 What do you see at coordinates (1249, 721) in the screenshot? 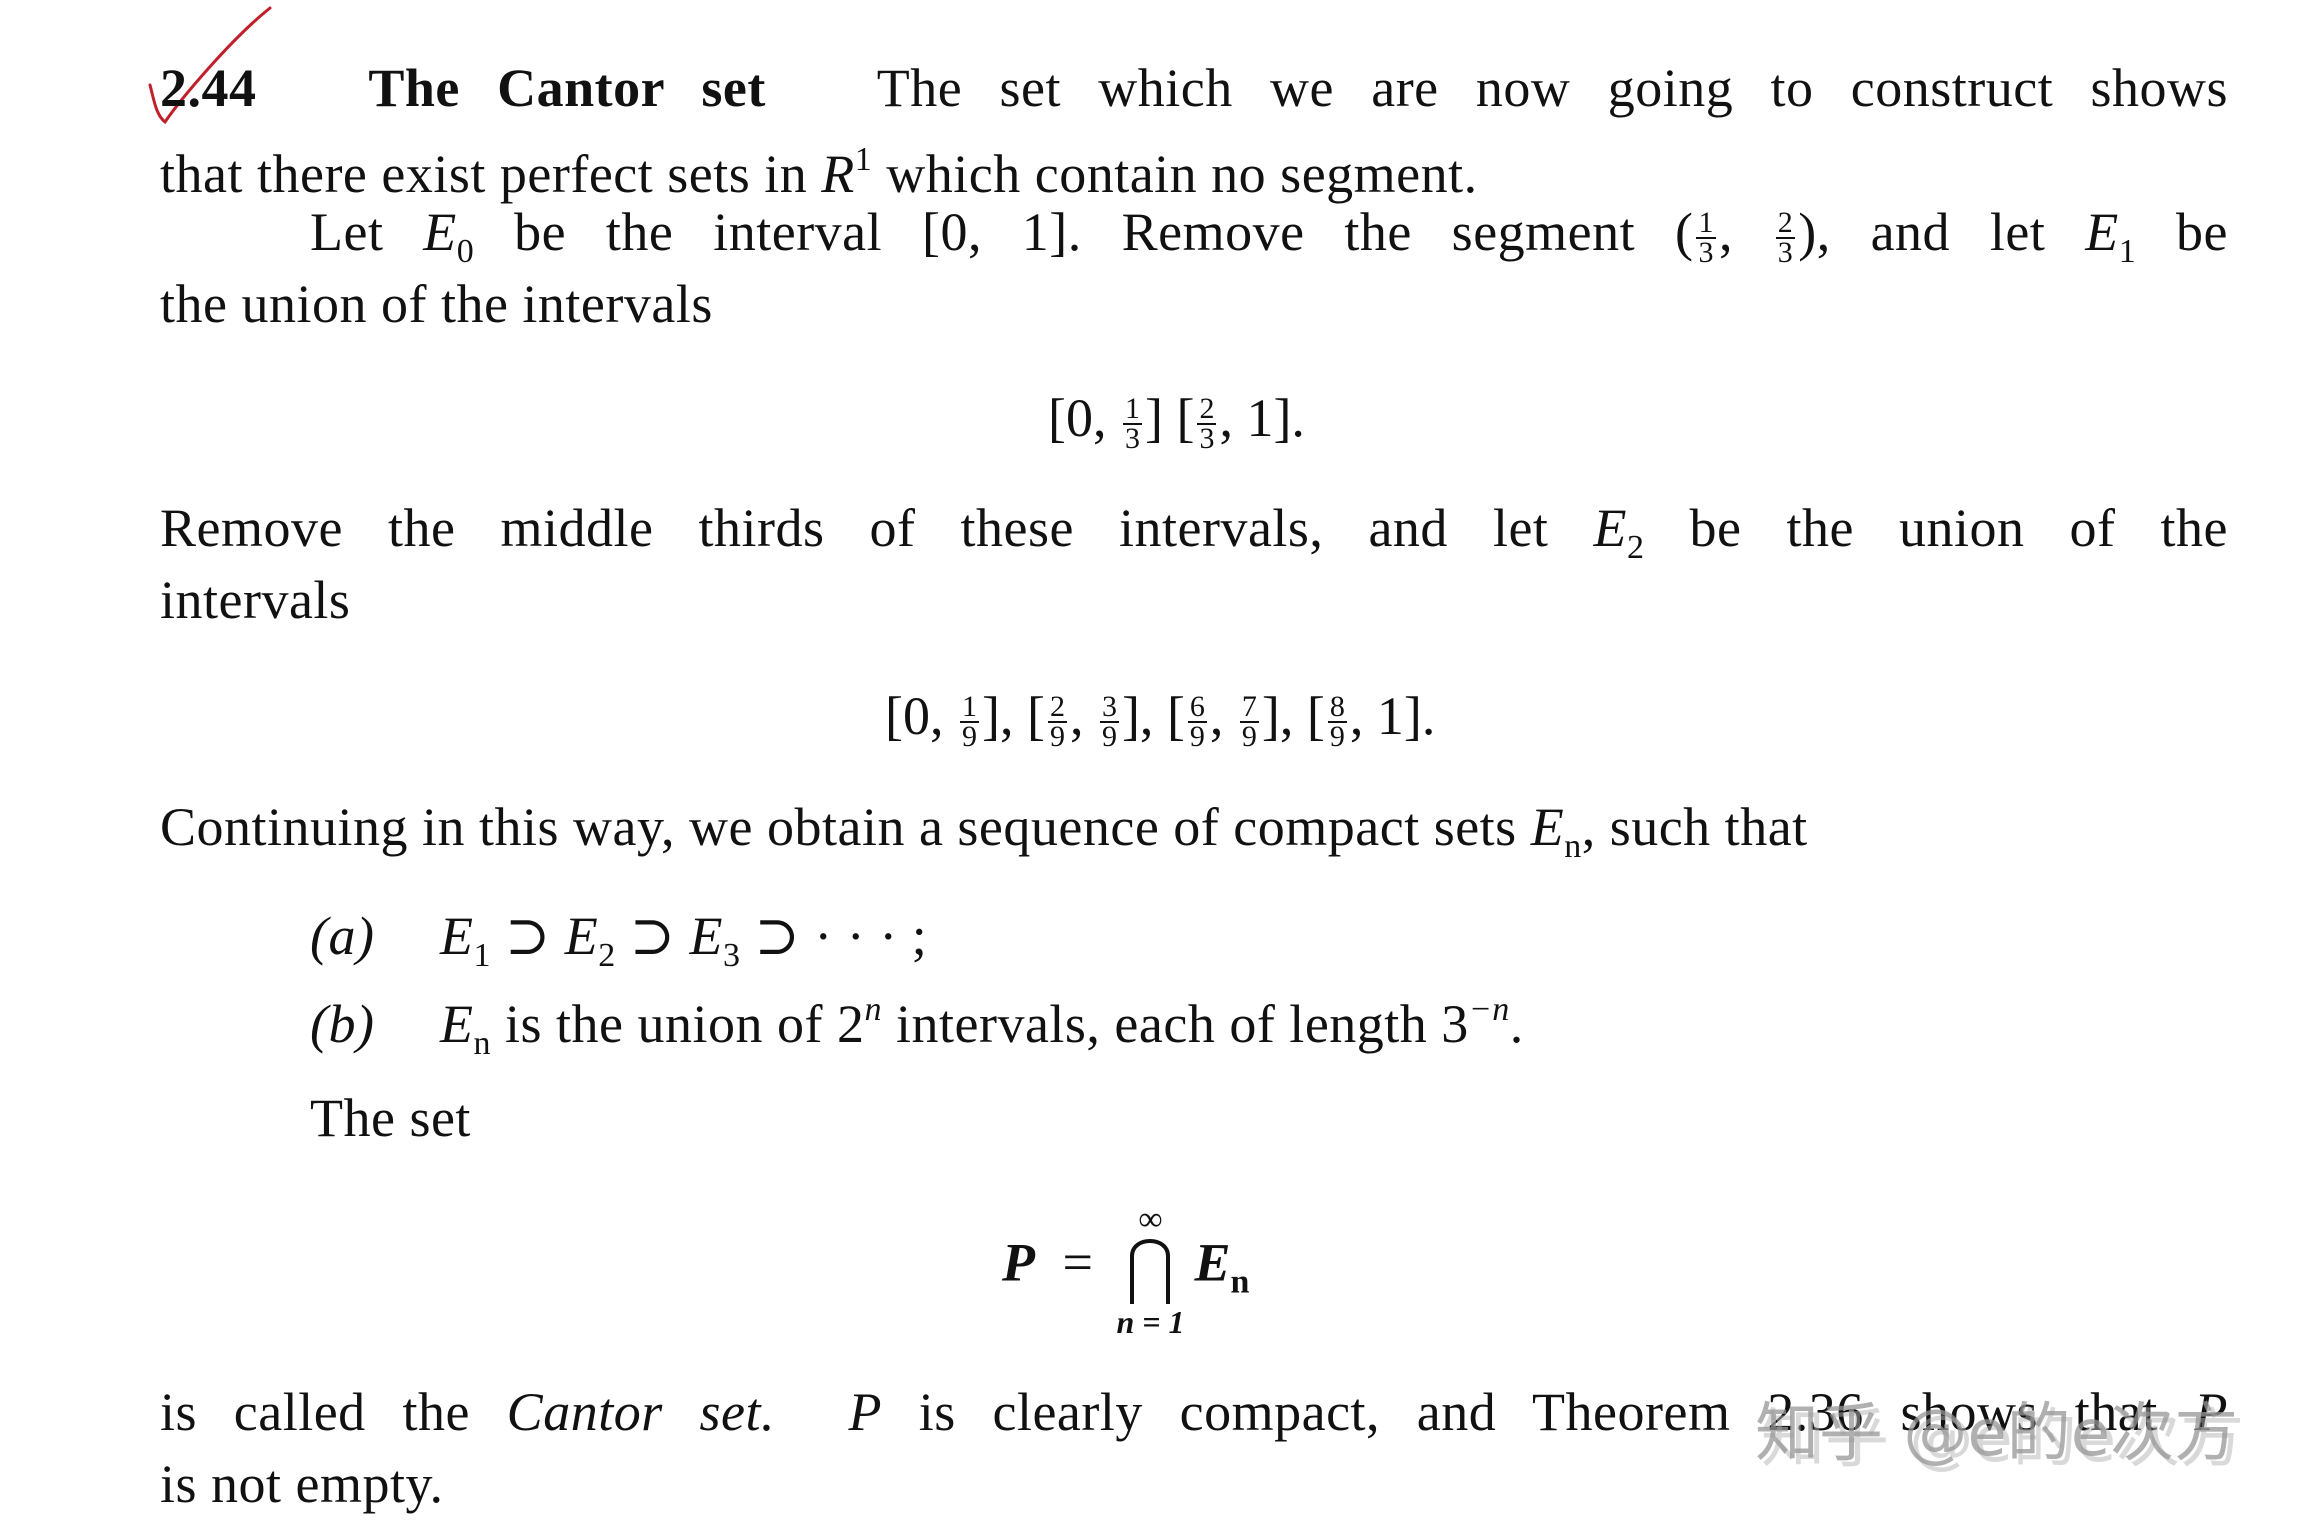
I see `fraction: 79` at bounding box center [1249, 721].